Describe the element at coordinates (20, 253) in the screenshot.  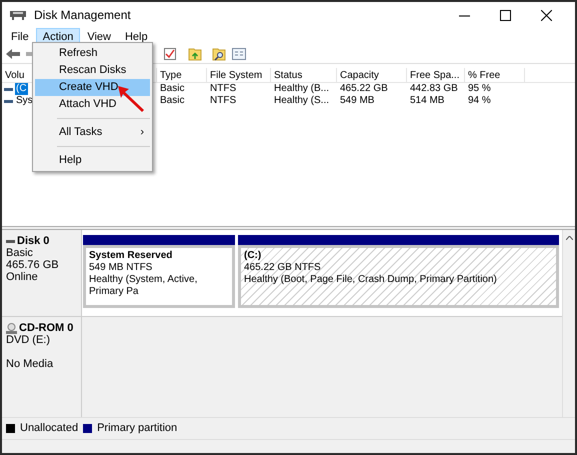
I see `disk-info: Basic` at that location.